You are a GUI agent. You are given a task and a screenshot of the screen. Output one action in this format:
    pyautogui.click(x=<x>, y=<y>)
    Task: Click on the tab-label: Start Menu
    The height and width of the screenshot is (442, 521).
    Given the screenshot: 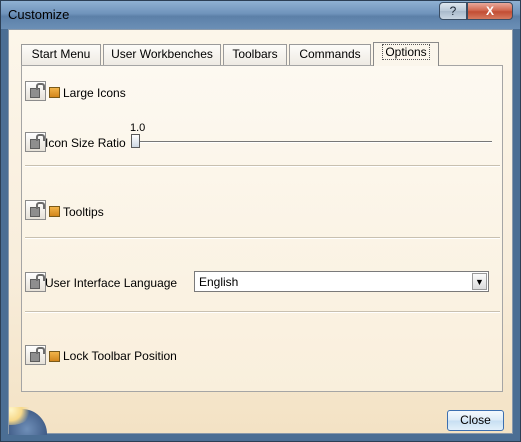 What is the action you would take?
    pyautogui.click(x=61, y=54)
    